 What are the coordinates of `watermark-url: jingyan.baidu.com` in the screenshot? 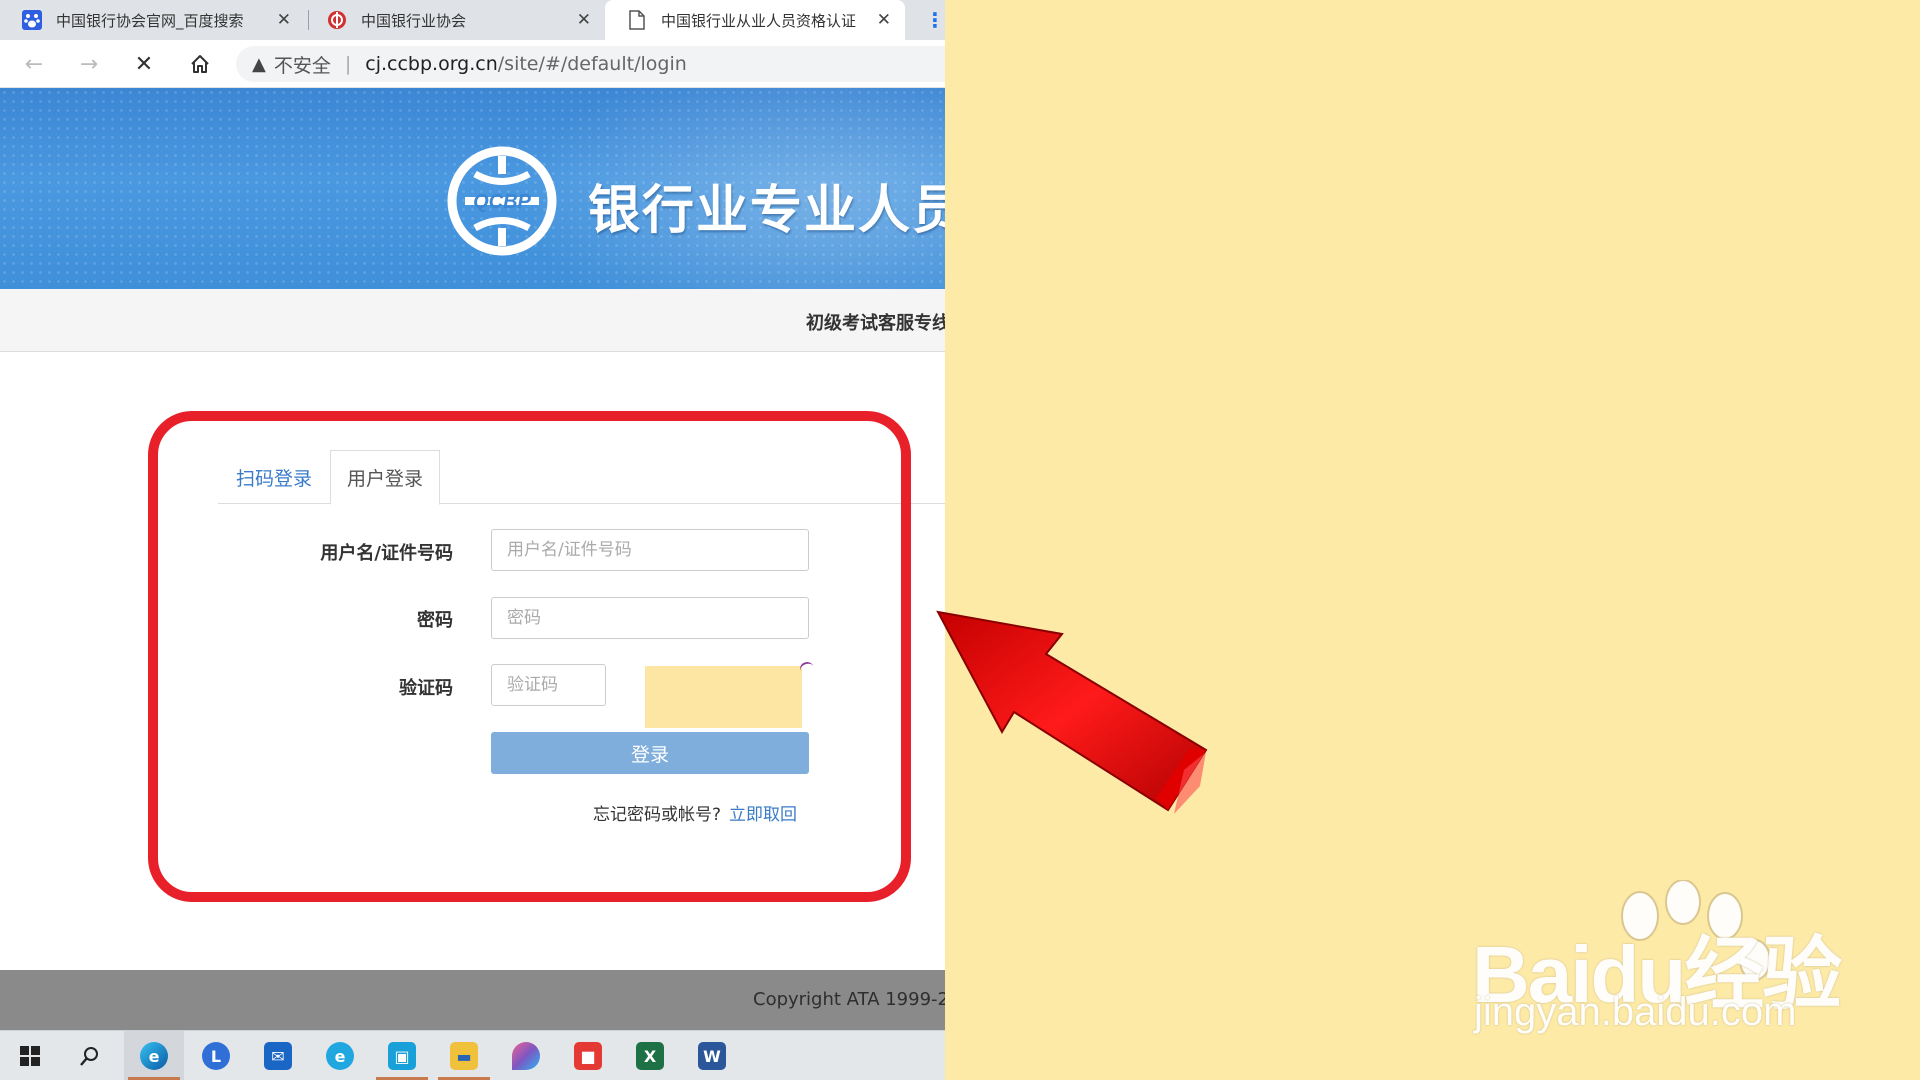 It's located at (1635, 1012).